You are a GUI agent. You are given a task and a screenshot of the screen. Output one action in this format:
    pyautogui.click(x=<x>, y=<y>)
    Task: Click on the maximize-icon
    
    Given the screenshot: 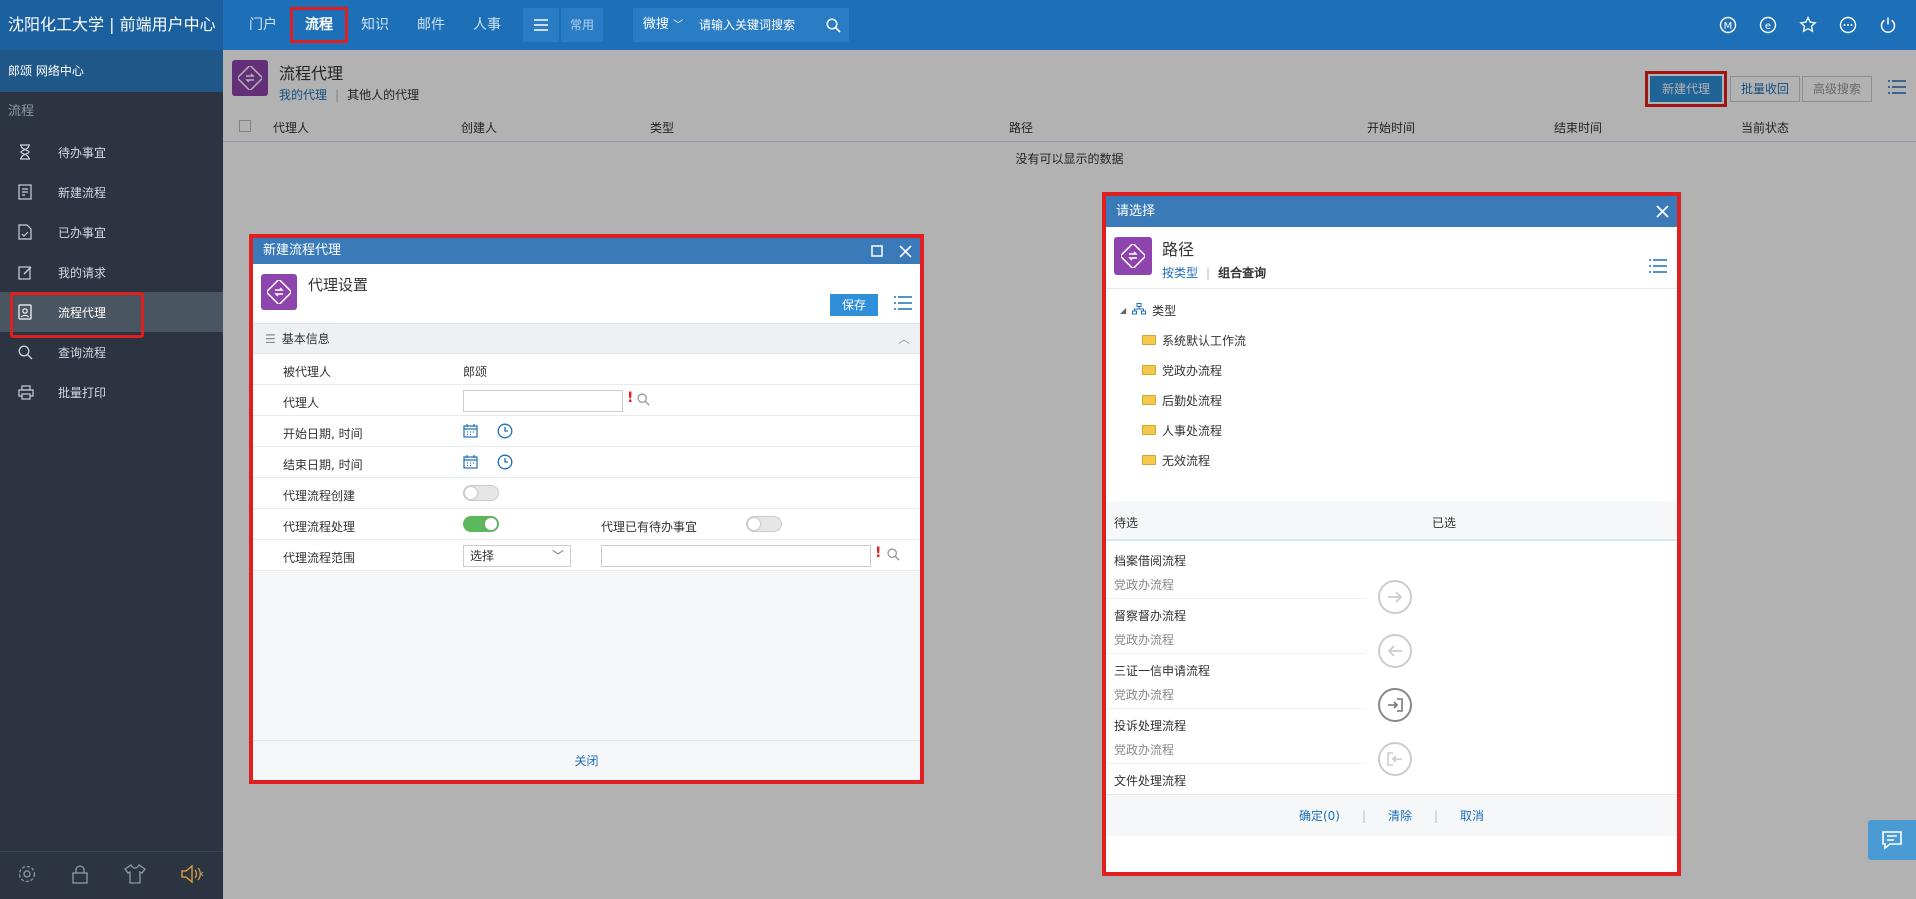 What is the action you would take?
    pyautogui.click(x=877, y=251)
    